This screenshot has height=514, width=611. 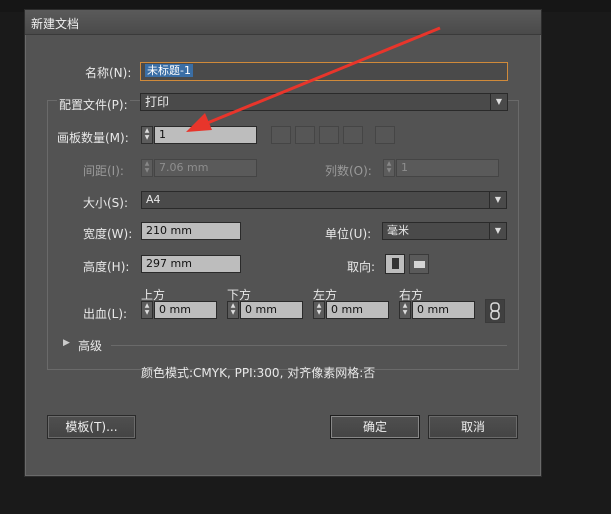 I want to click on annotation-arrow-icon, so click(x=313, y=79).